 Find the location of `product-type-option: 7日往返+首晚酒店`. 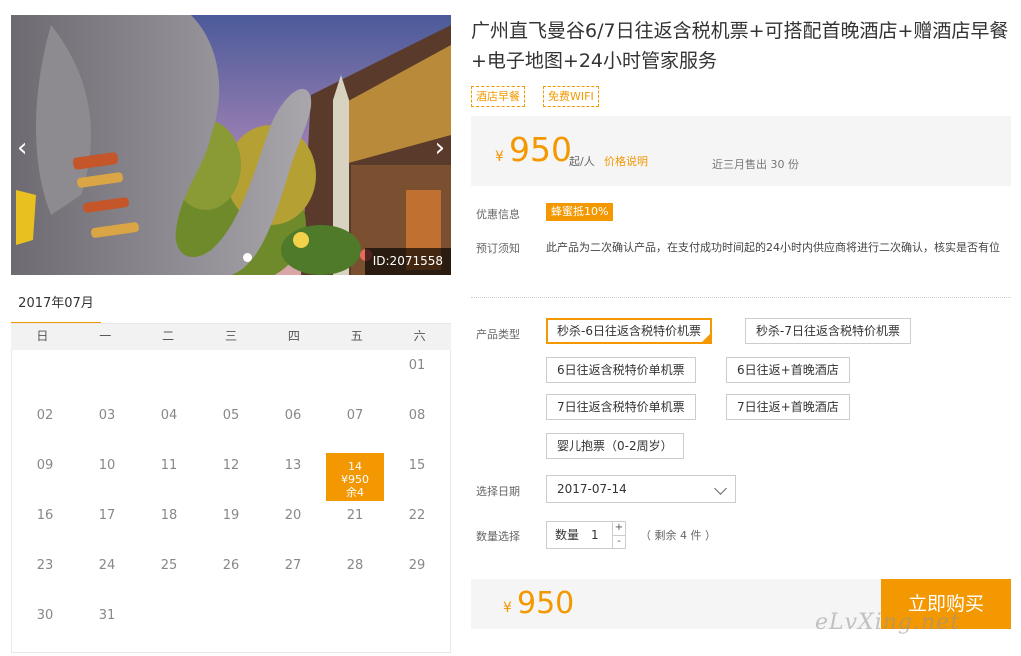

product-type-option: 7日往返+首晚酒店 is located at coordinates (788, 407).